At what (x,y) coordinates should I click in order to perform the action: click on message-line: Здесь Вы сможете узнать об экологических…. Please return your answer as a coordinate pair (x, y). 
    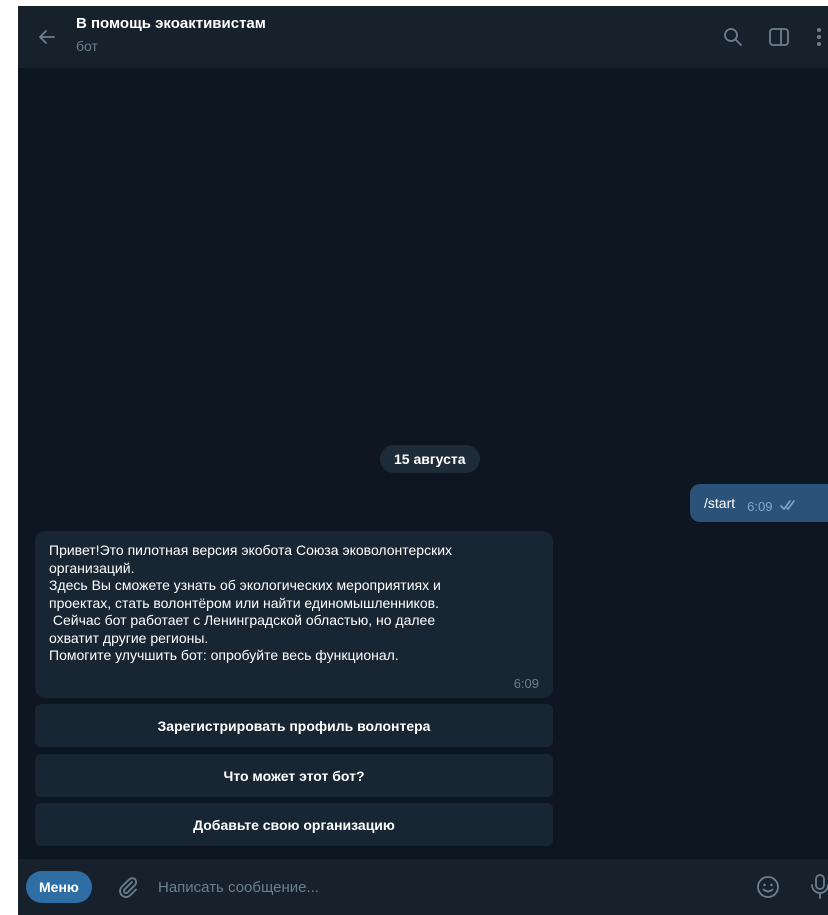
    Looking at the image, I should click on (245, 585).